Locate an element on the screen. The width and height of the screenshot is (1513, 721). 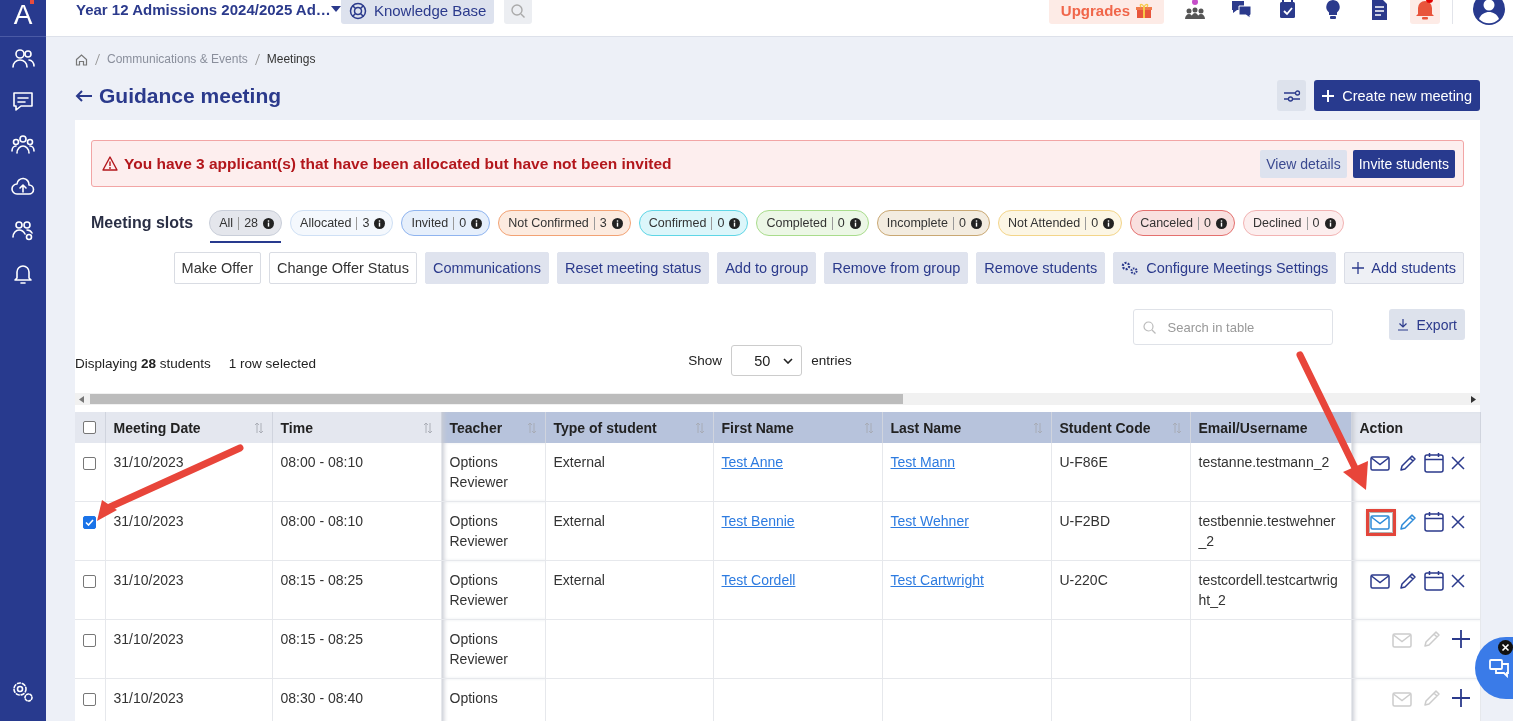
action-button: Remove students is located at coordinates (1041, 268).